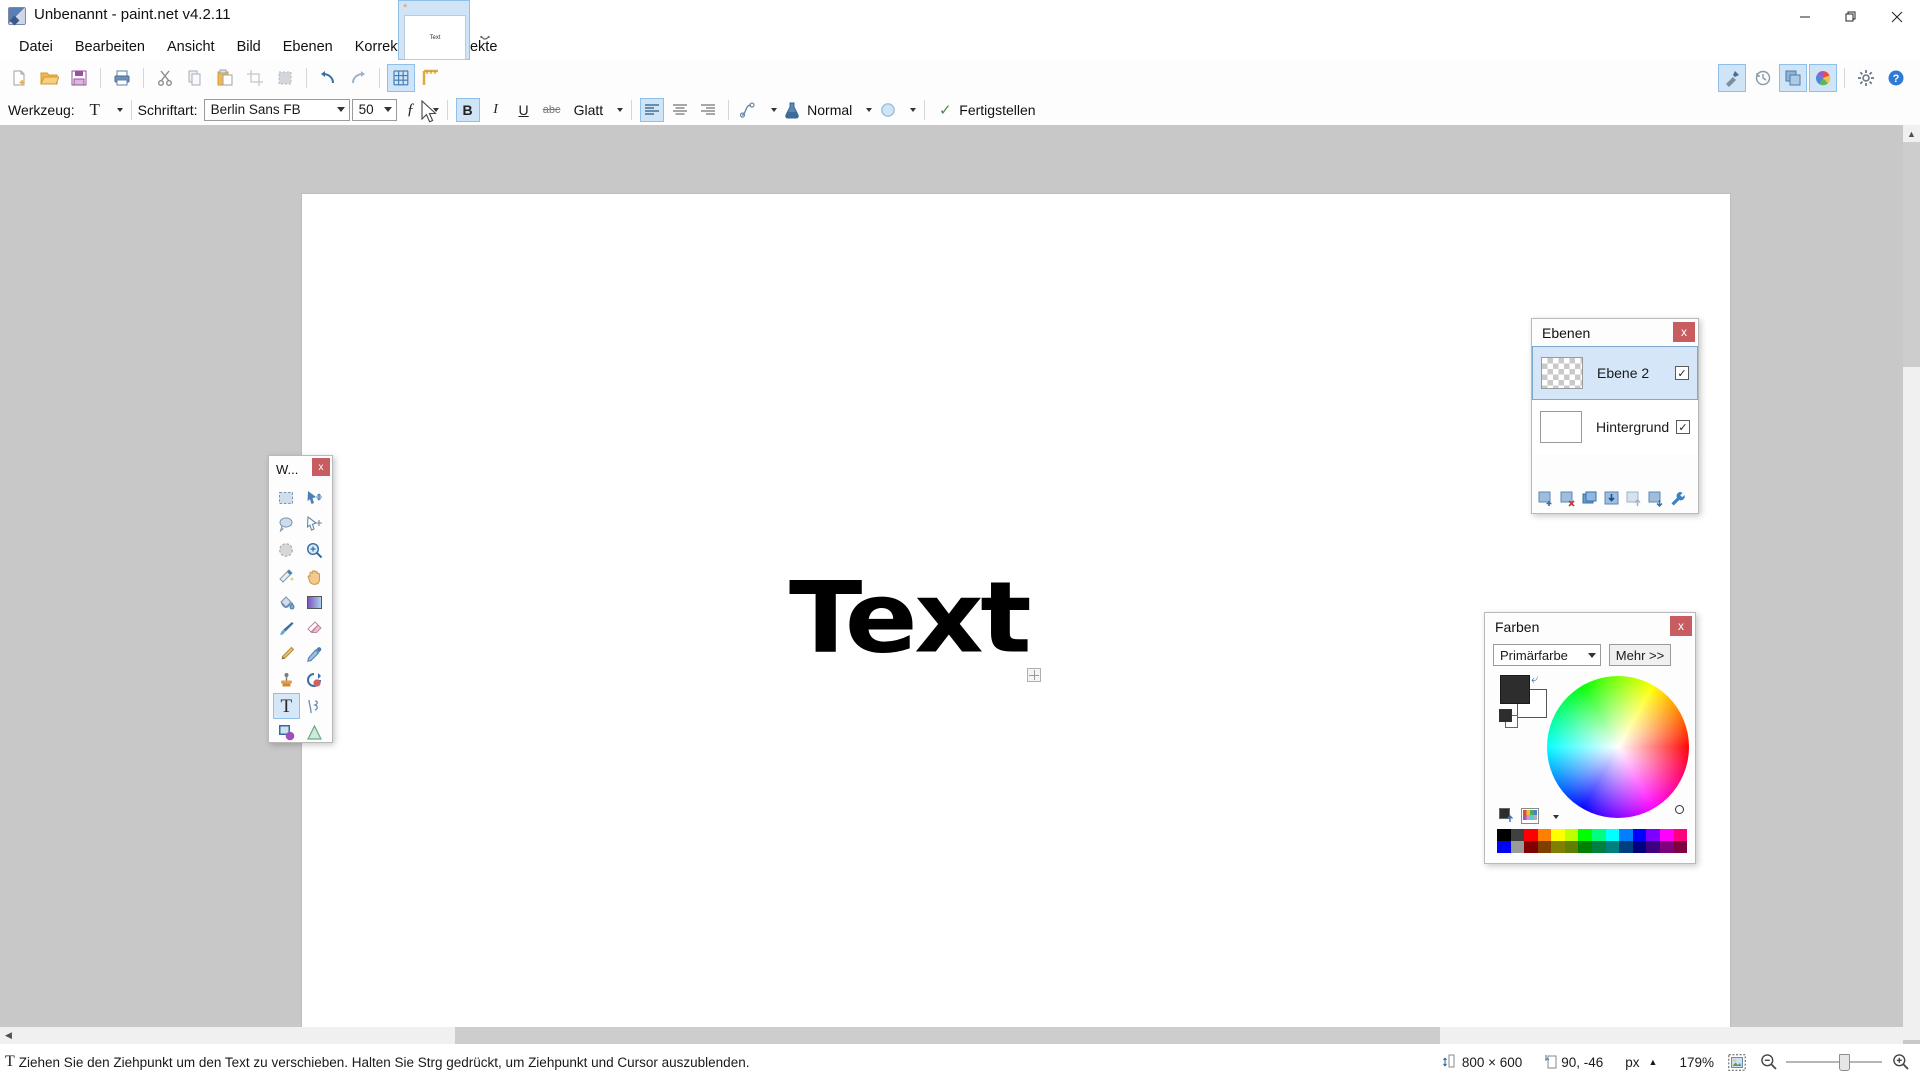 The image size is (1920, 1080). What do you see at coordinates (1844, 1062) in the screenshot?
I see `zoom-slider-knob` at bounding box center [1844, 1062].